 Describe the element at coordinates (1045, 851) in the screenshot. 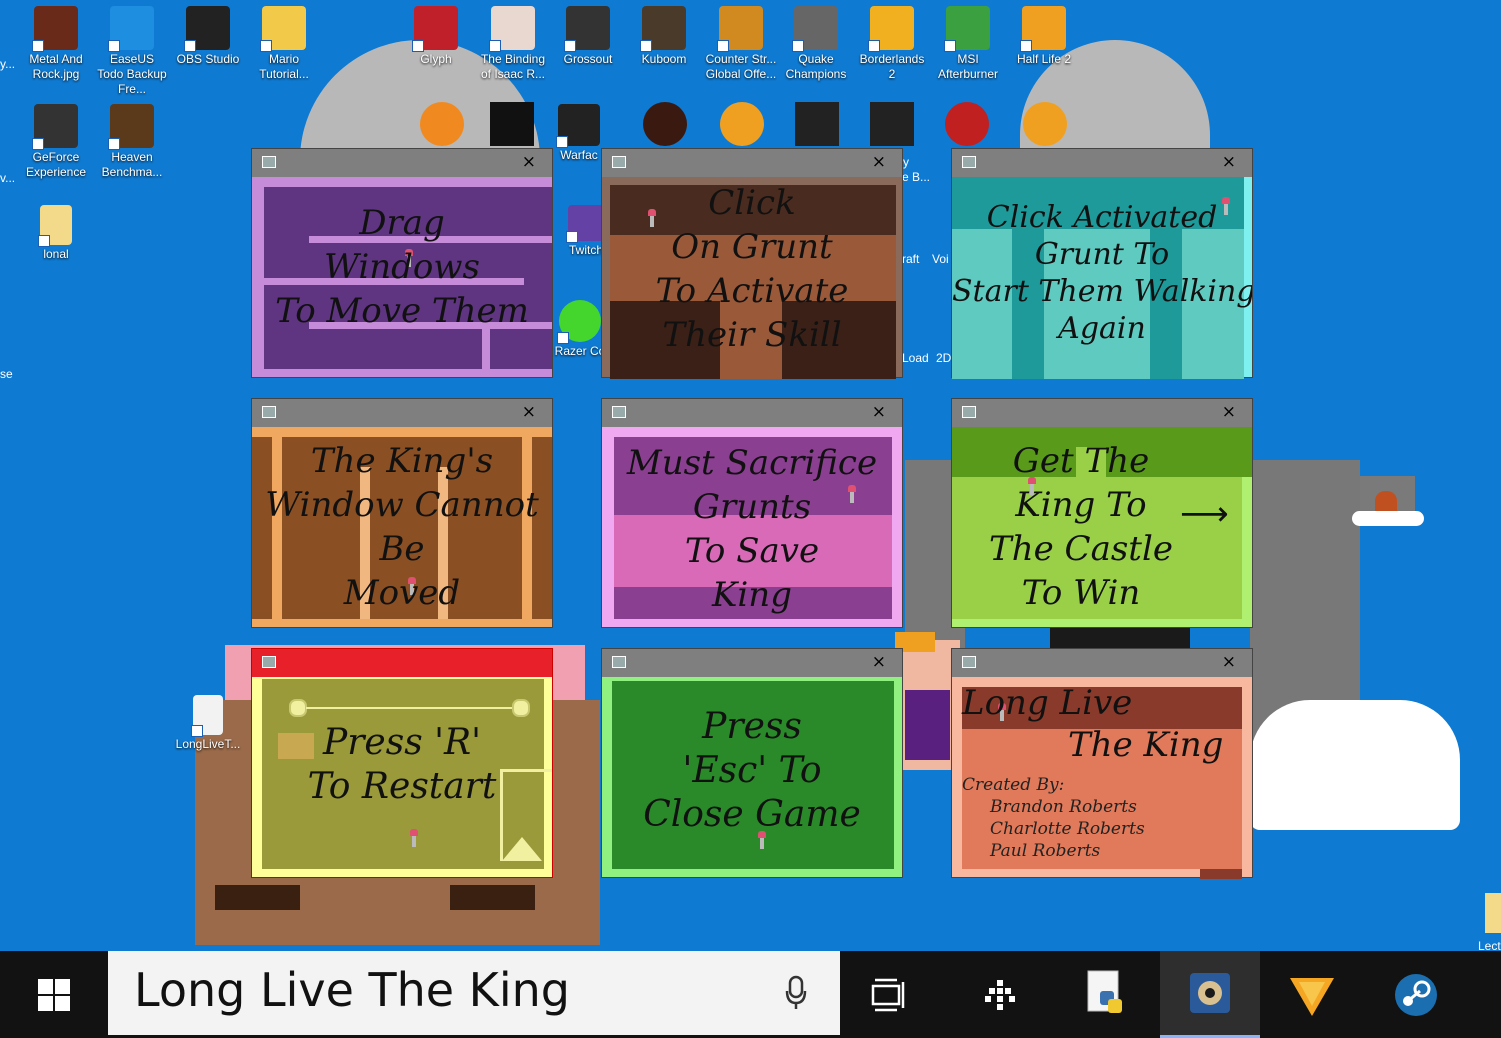

I see `credits-name: Paul Roberts` at that location.